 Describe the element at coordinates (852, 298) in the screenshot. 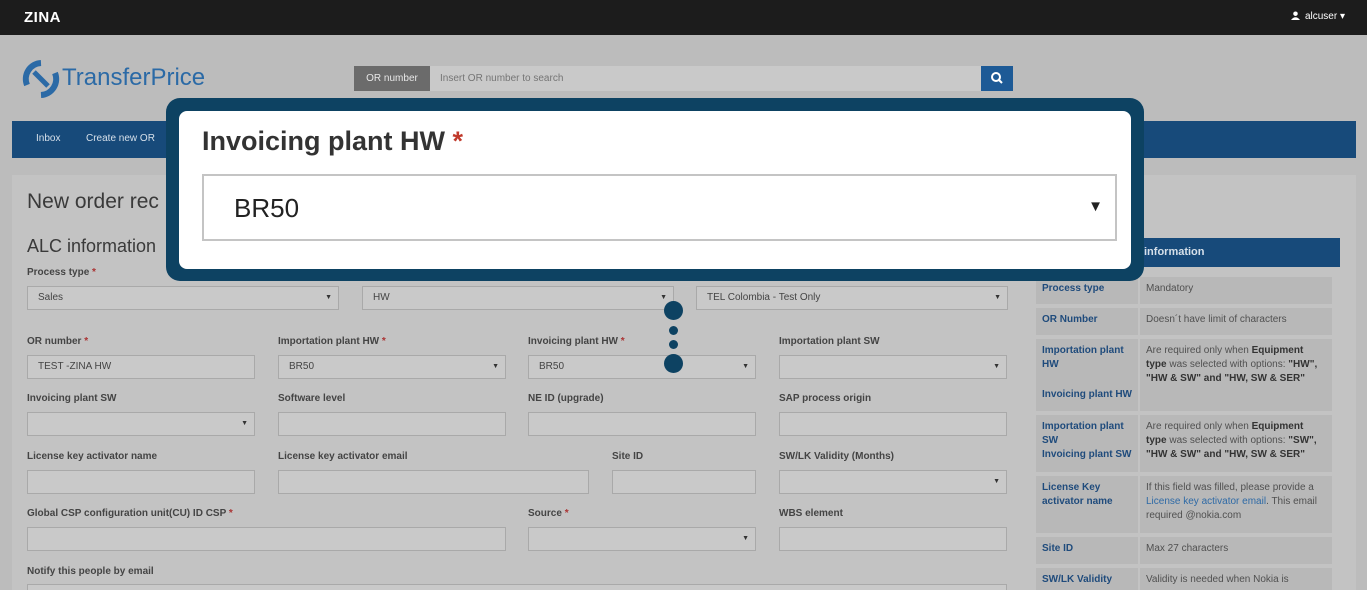

I see `customer-select: TEL Colombia - Test Only ▼` at that location.